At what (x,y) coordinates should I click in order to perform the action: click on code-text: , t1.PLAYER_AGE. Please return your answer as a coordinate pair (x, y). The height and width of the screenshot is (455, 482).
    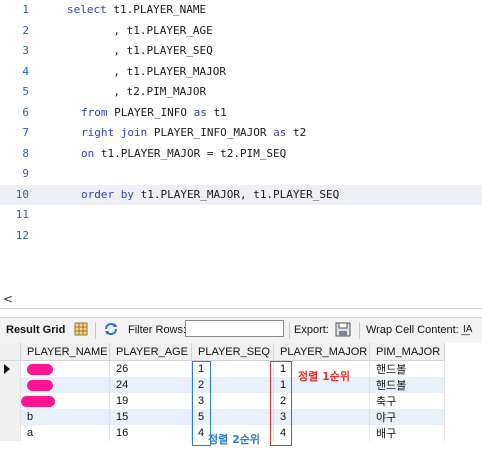
    Looking at the image, I should click on (140, 30).